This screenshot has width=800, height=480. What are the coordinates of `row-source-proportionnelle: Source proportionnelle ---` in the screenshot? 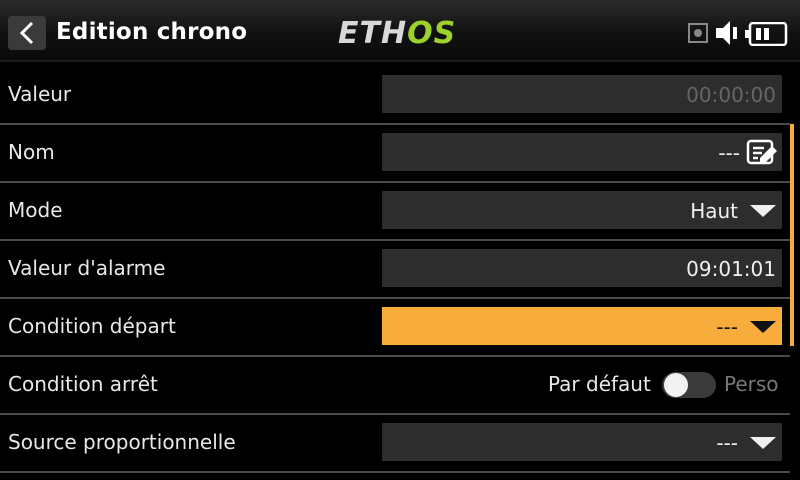 It's located at (395, 443).